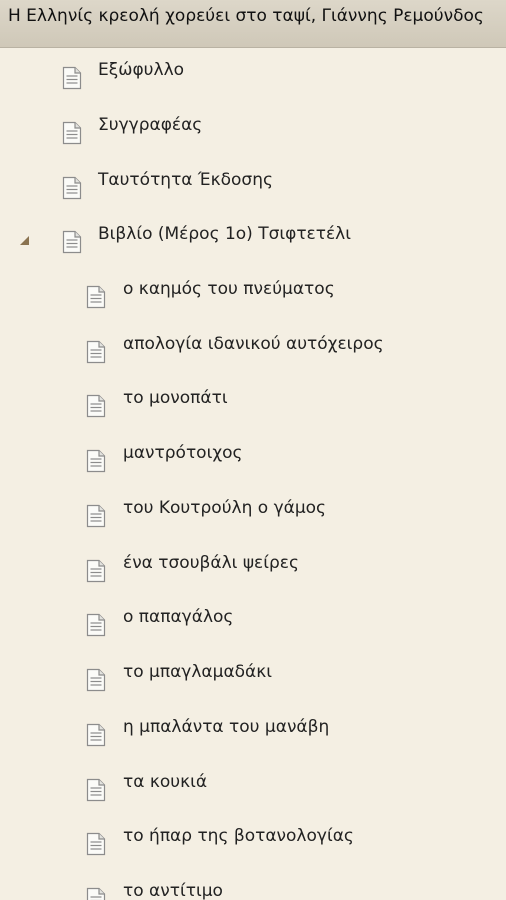 This screenshot has width=506, height=900. I want to click on toc-chapter-item: ο παπαγάλος, so click(253, 622).